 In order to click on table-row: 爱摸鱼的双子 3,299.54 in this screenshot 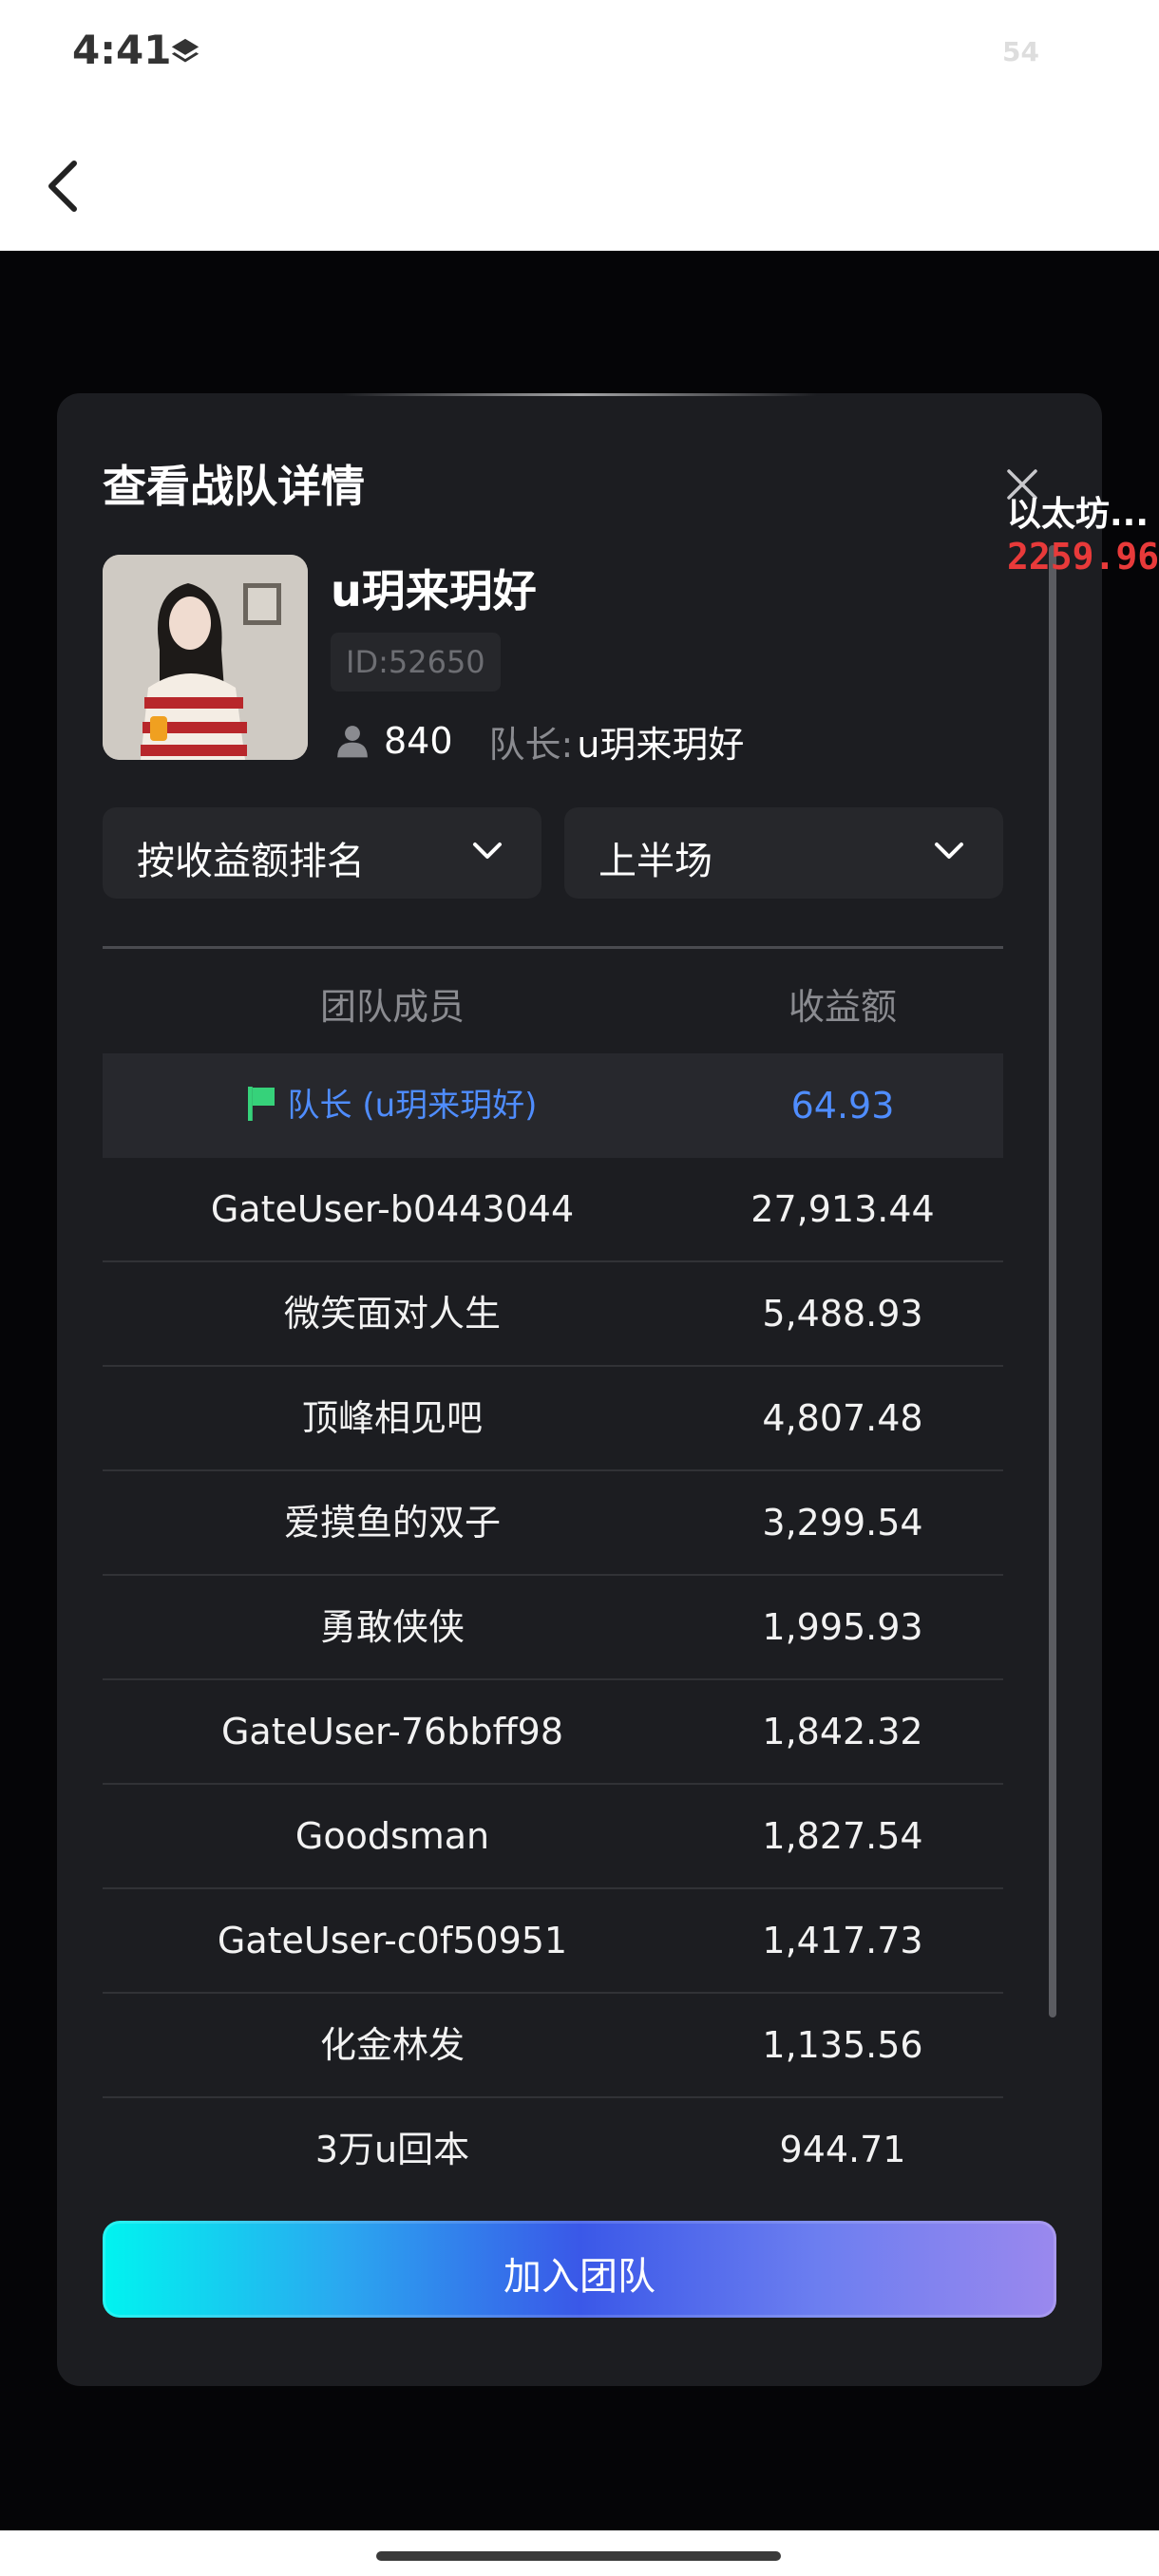, I will do `click(553, 1523)`.